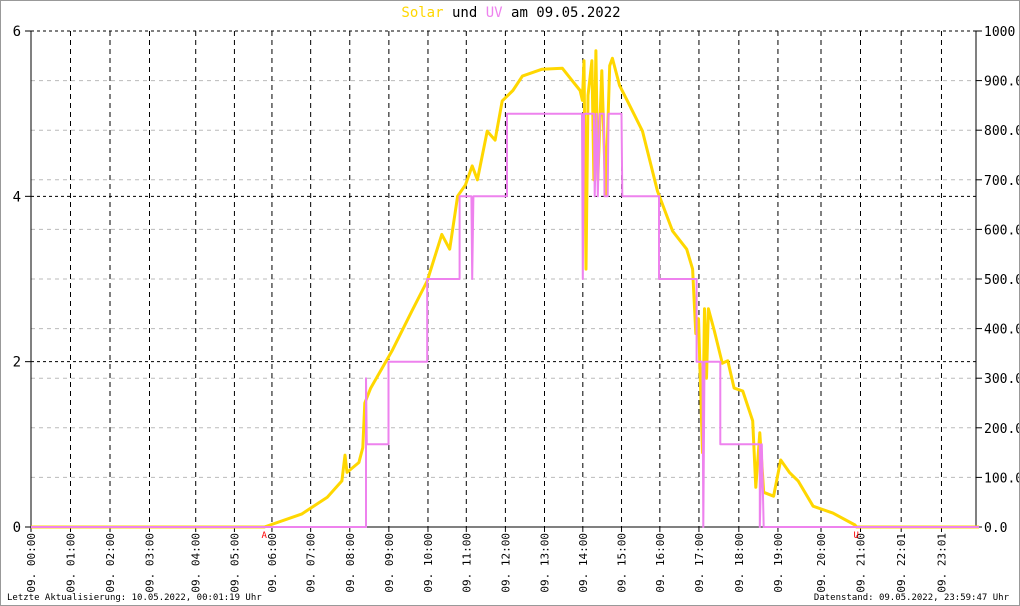 The width and height of the screenshot is (1020, 606). I want to click on x-tick-label: 09. 01:00, so click(71, 563).